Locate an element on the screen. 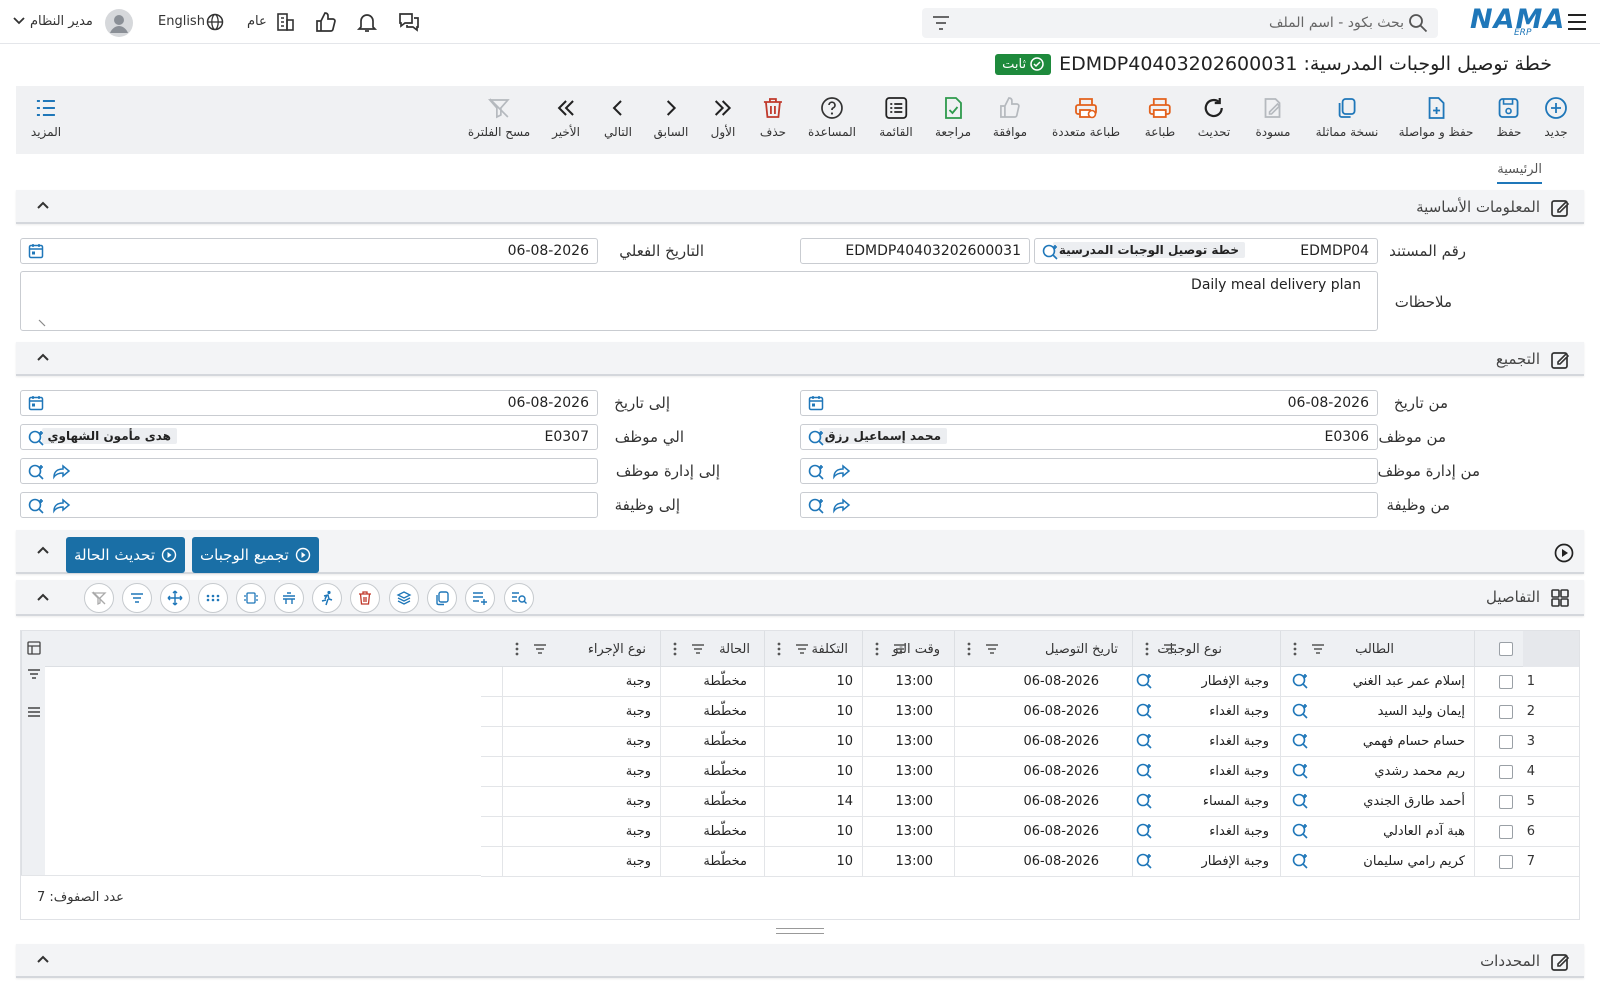 The height and width of the screenshot is (1000, 1600). from-job-field is located at coordinates (1089, 505).